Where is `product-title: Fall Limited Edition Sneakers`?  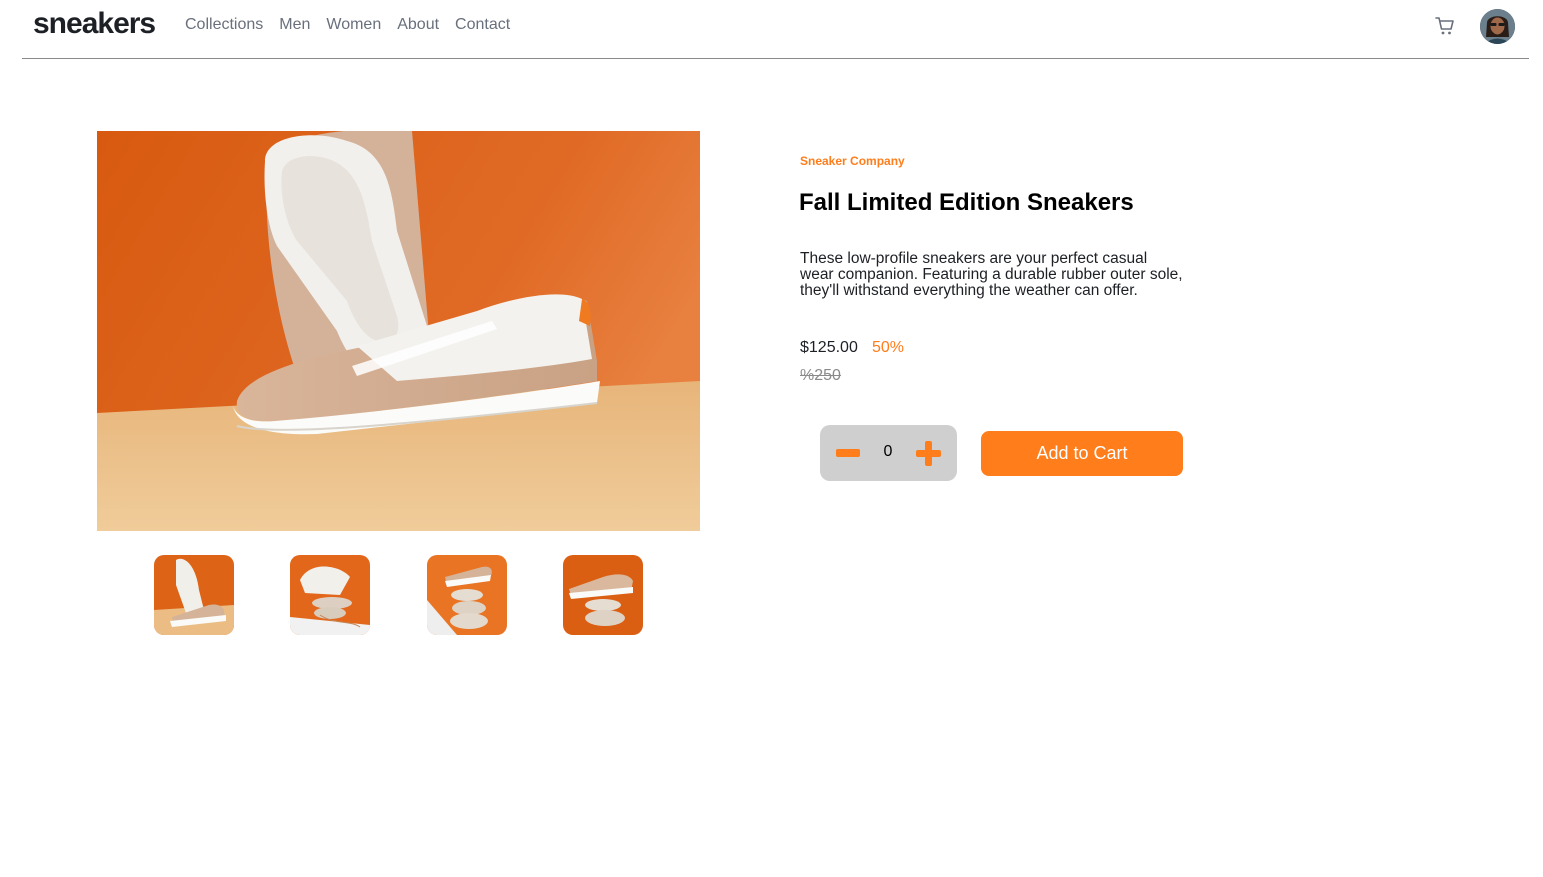 product-title: Fall Limited Edition Sneakers is located at coordinates (966, 202).